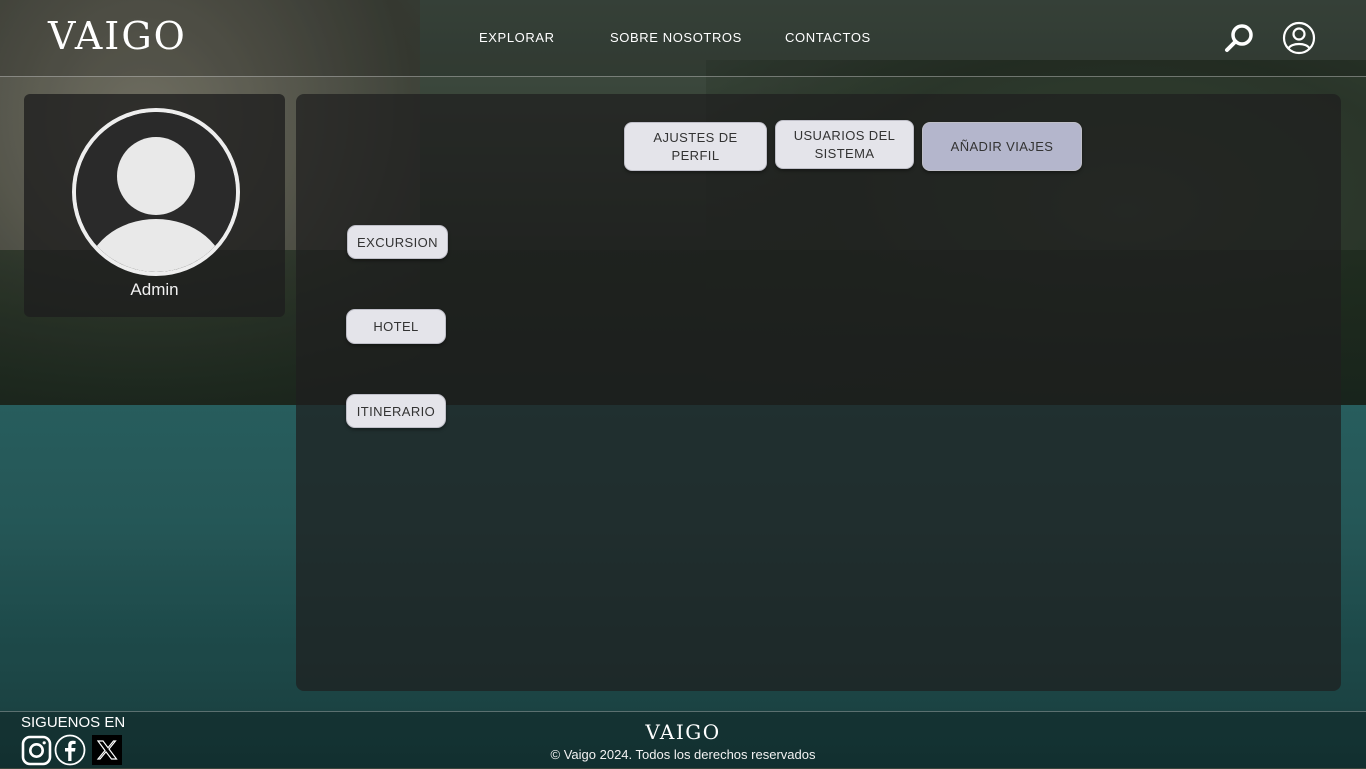  I want to click on brand-logo: VAIGO, so click(117, 36).